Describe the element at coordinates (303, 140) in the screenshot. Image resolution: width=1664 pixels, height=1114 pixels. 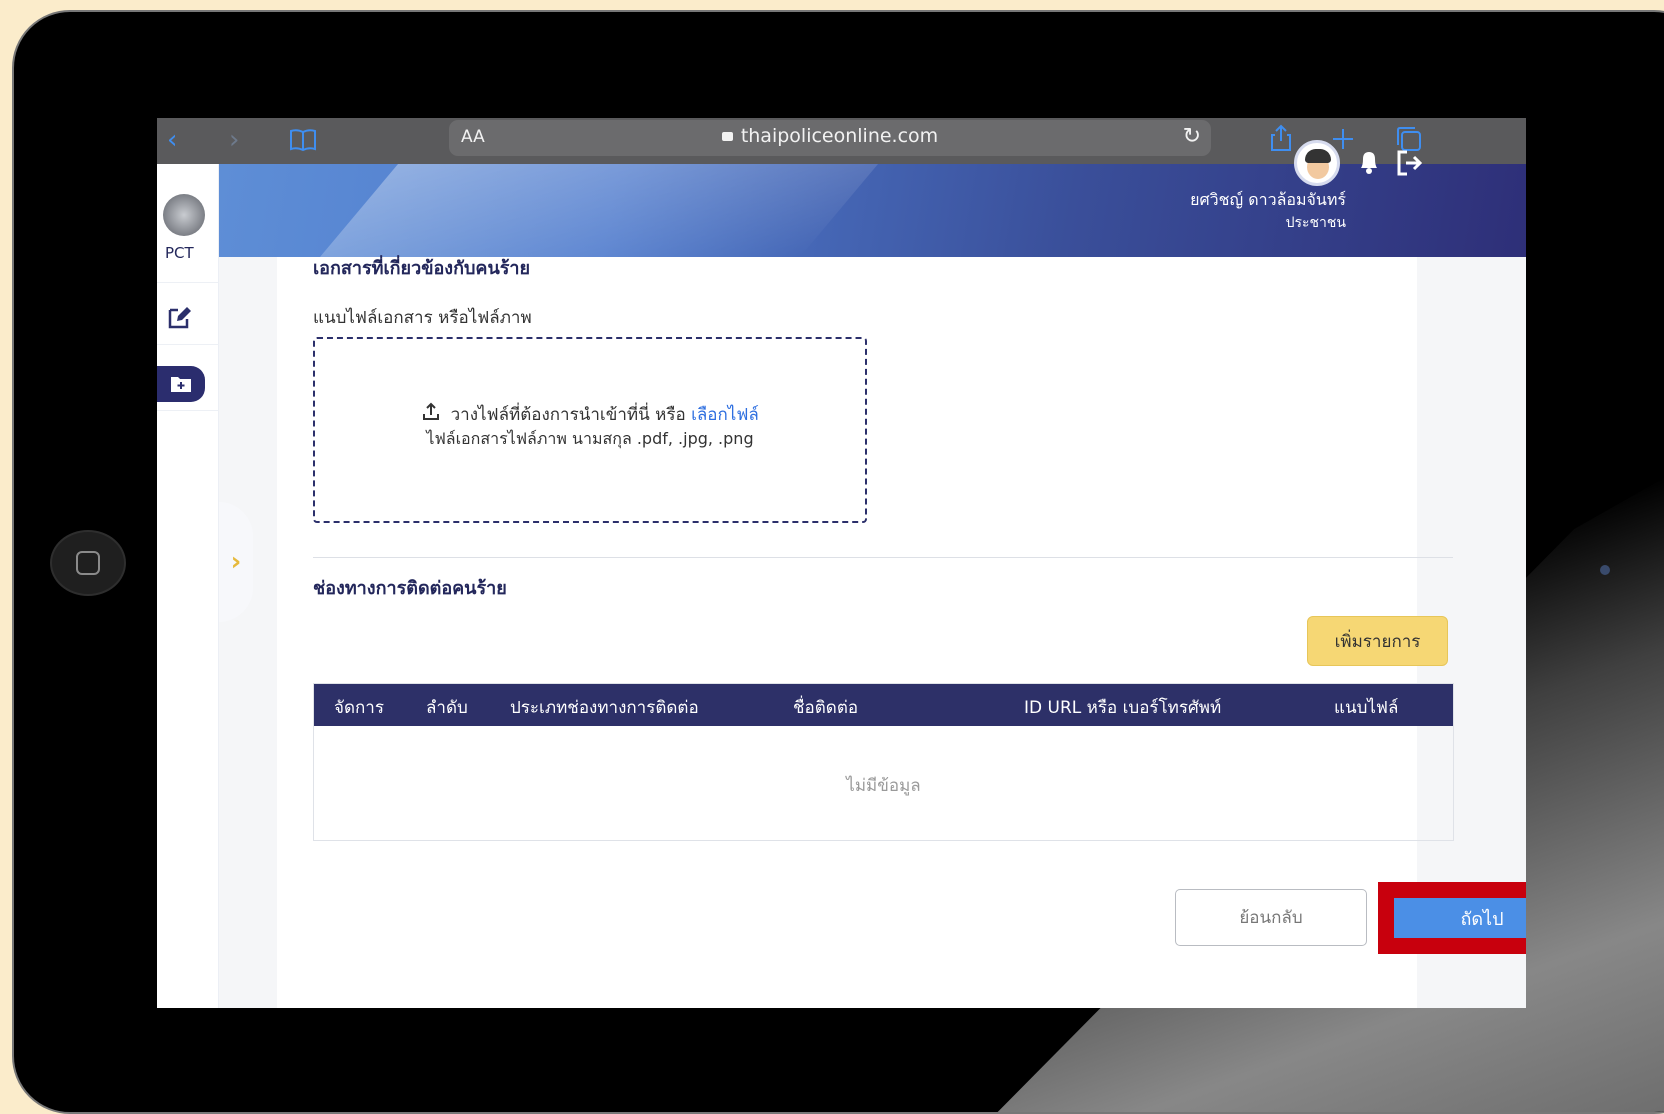
I see `bookmarks-icon` at that location.